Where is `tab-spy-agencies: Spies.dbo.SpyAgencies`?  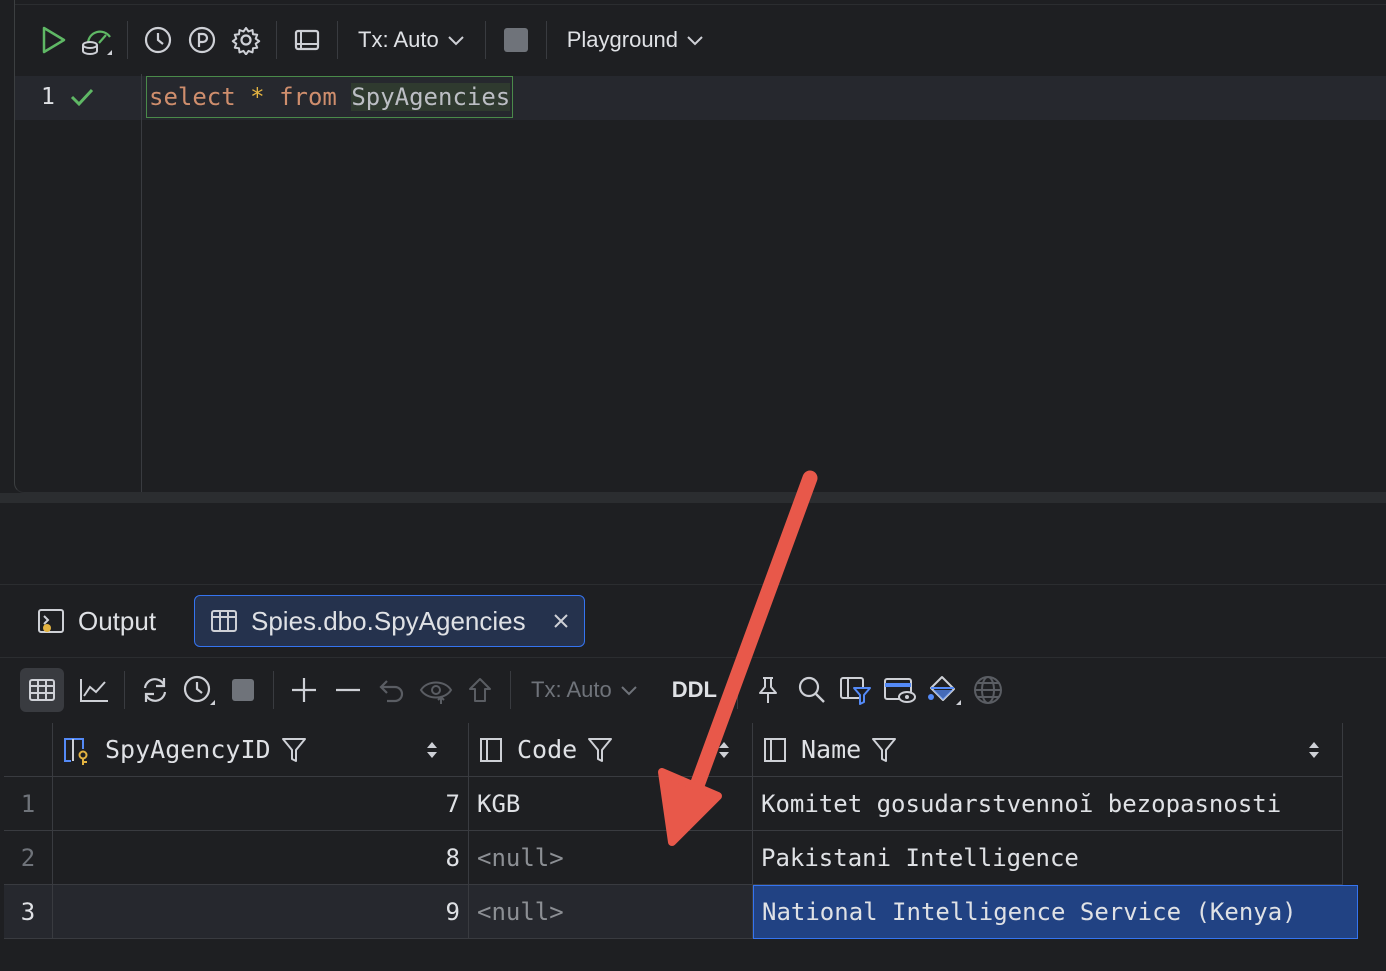
tab-spy-agencies: Spies.dbo.SpyAgencies is located at coordinates (389, 621).